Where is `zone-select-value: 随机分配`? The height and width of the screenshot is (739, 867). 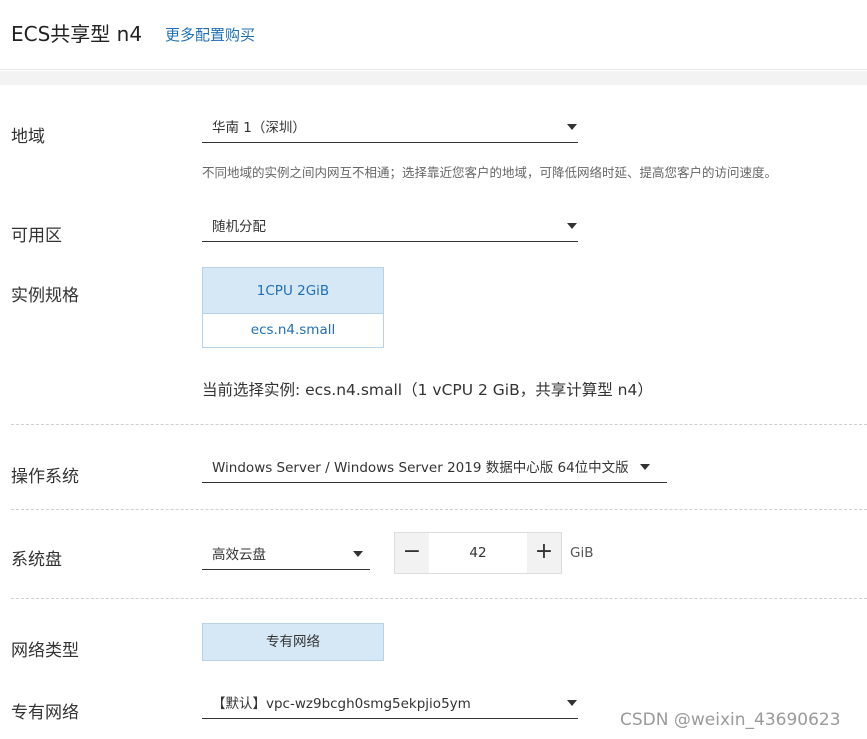
zone-select-value: 随机分配 is located at coordinates (239, 227).